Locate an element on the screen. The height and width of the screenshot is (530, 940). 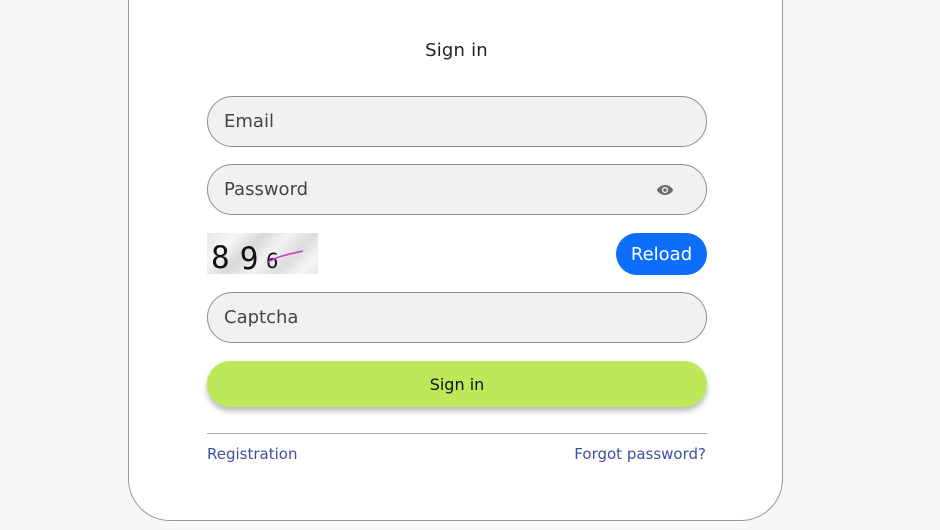
sign-in-button: Sign in is located at coordinates (457, 384).